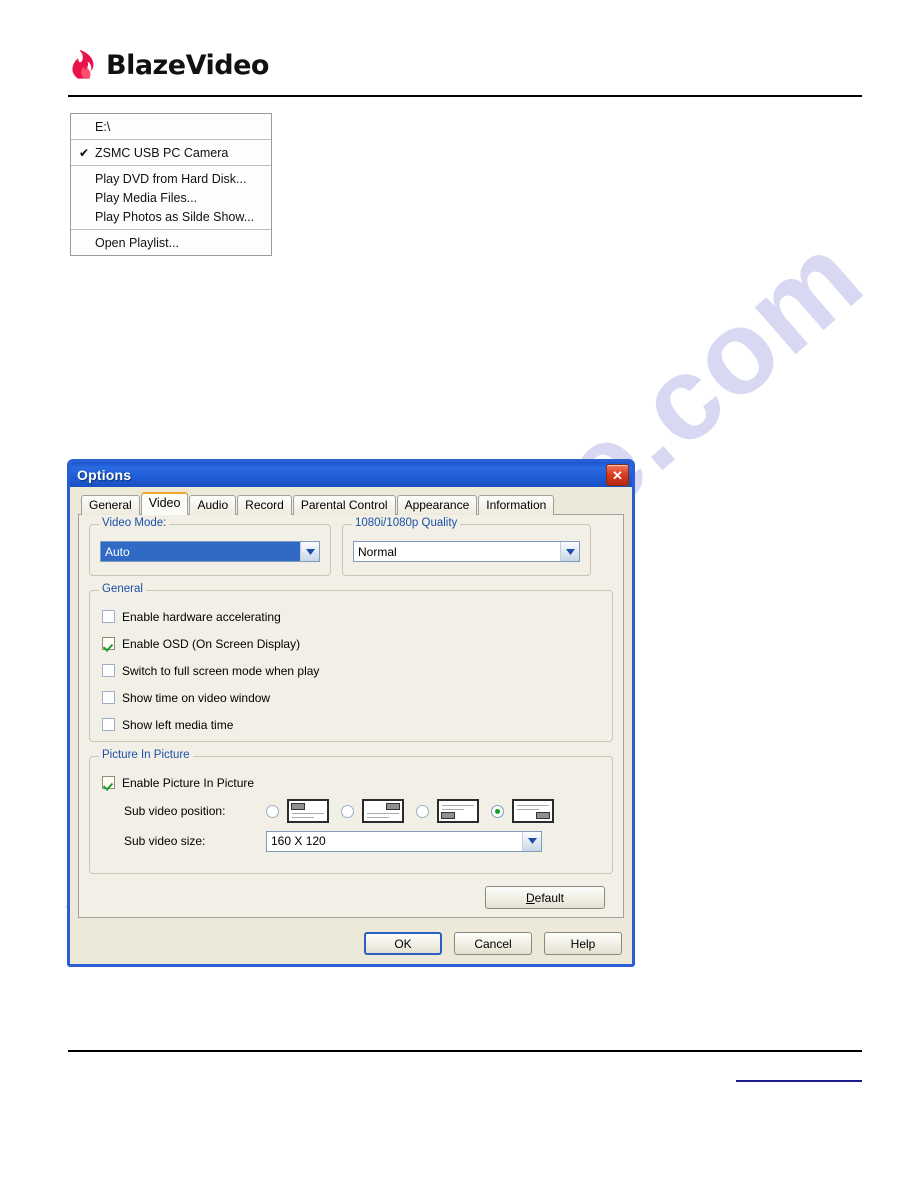 This screenshot has height=1188, width=918. I want to click on sub-video-size-row: Sub video size: 160 X 120, so click(351, 841).